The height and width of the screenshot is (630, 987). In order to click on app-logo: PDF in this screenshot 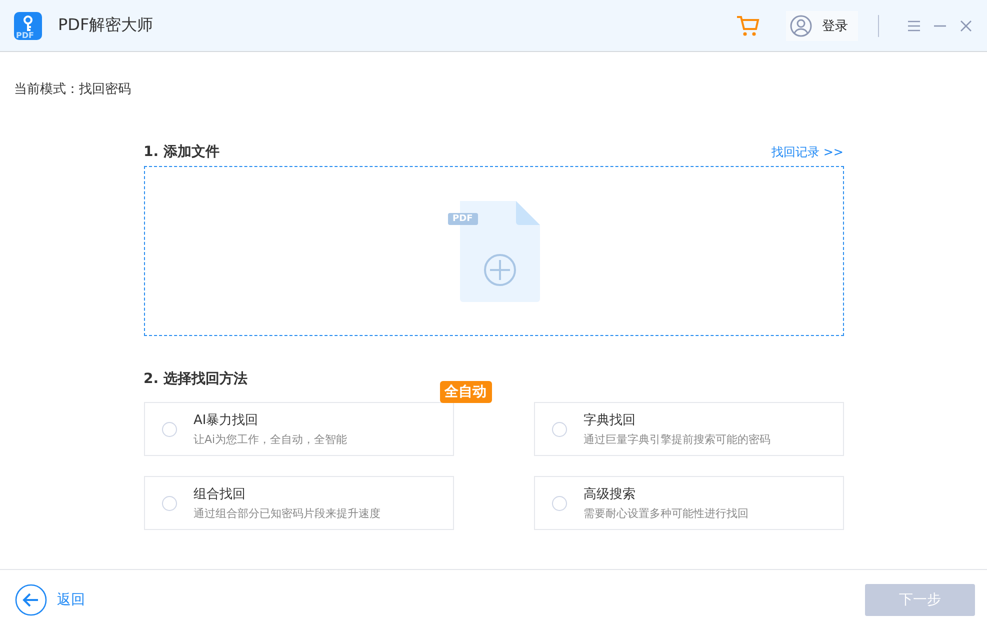, I will do `click(28, 26)`.